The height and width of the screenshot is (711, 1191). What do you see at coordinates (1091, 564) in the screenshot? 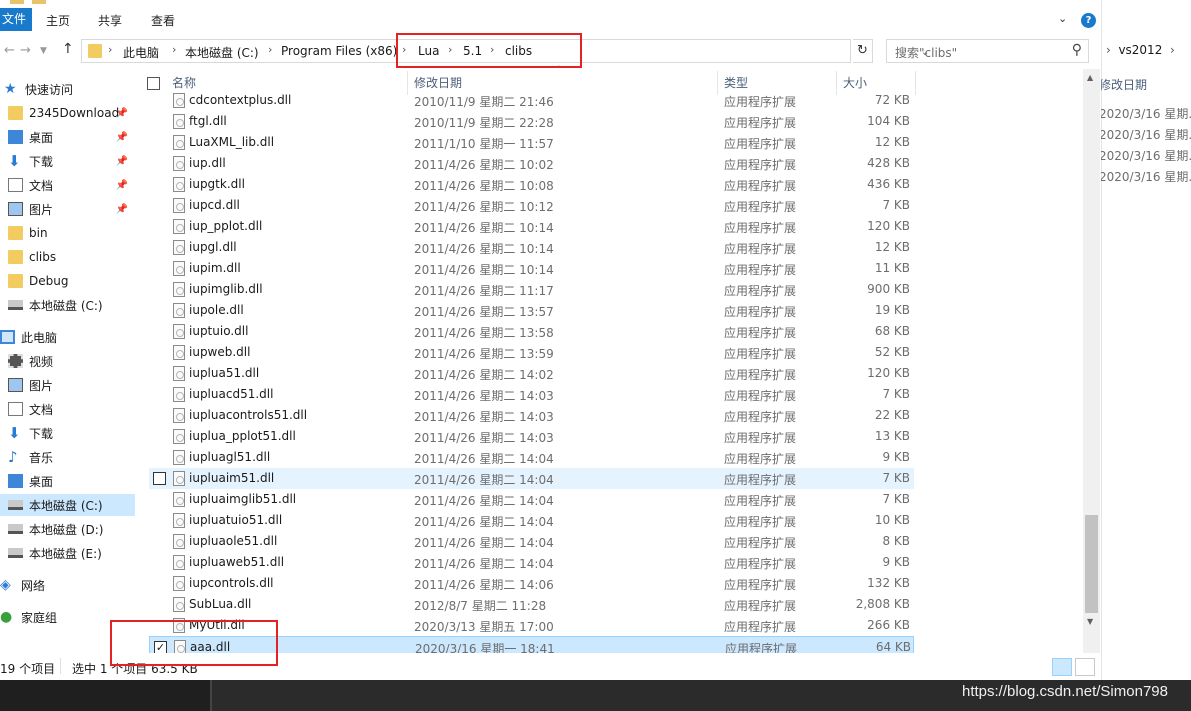
I see `scrollbar-thumb` at bounding box center [1091, 564].